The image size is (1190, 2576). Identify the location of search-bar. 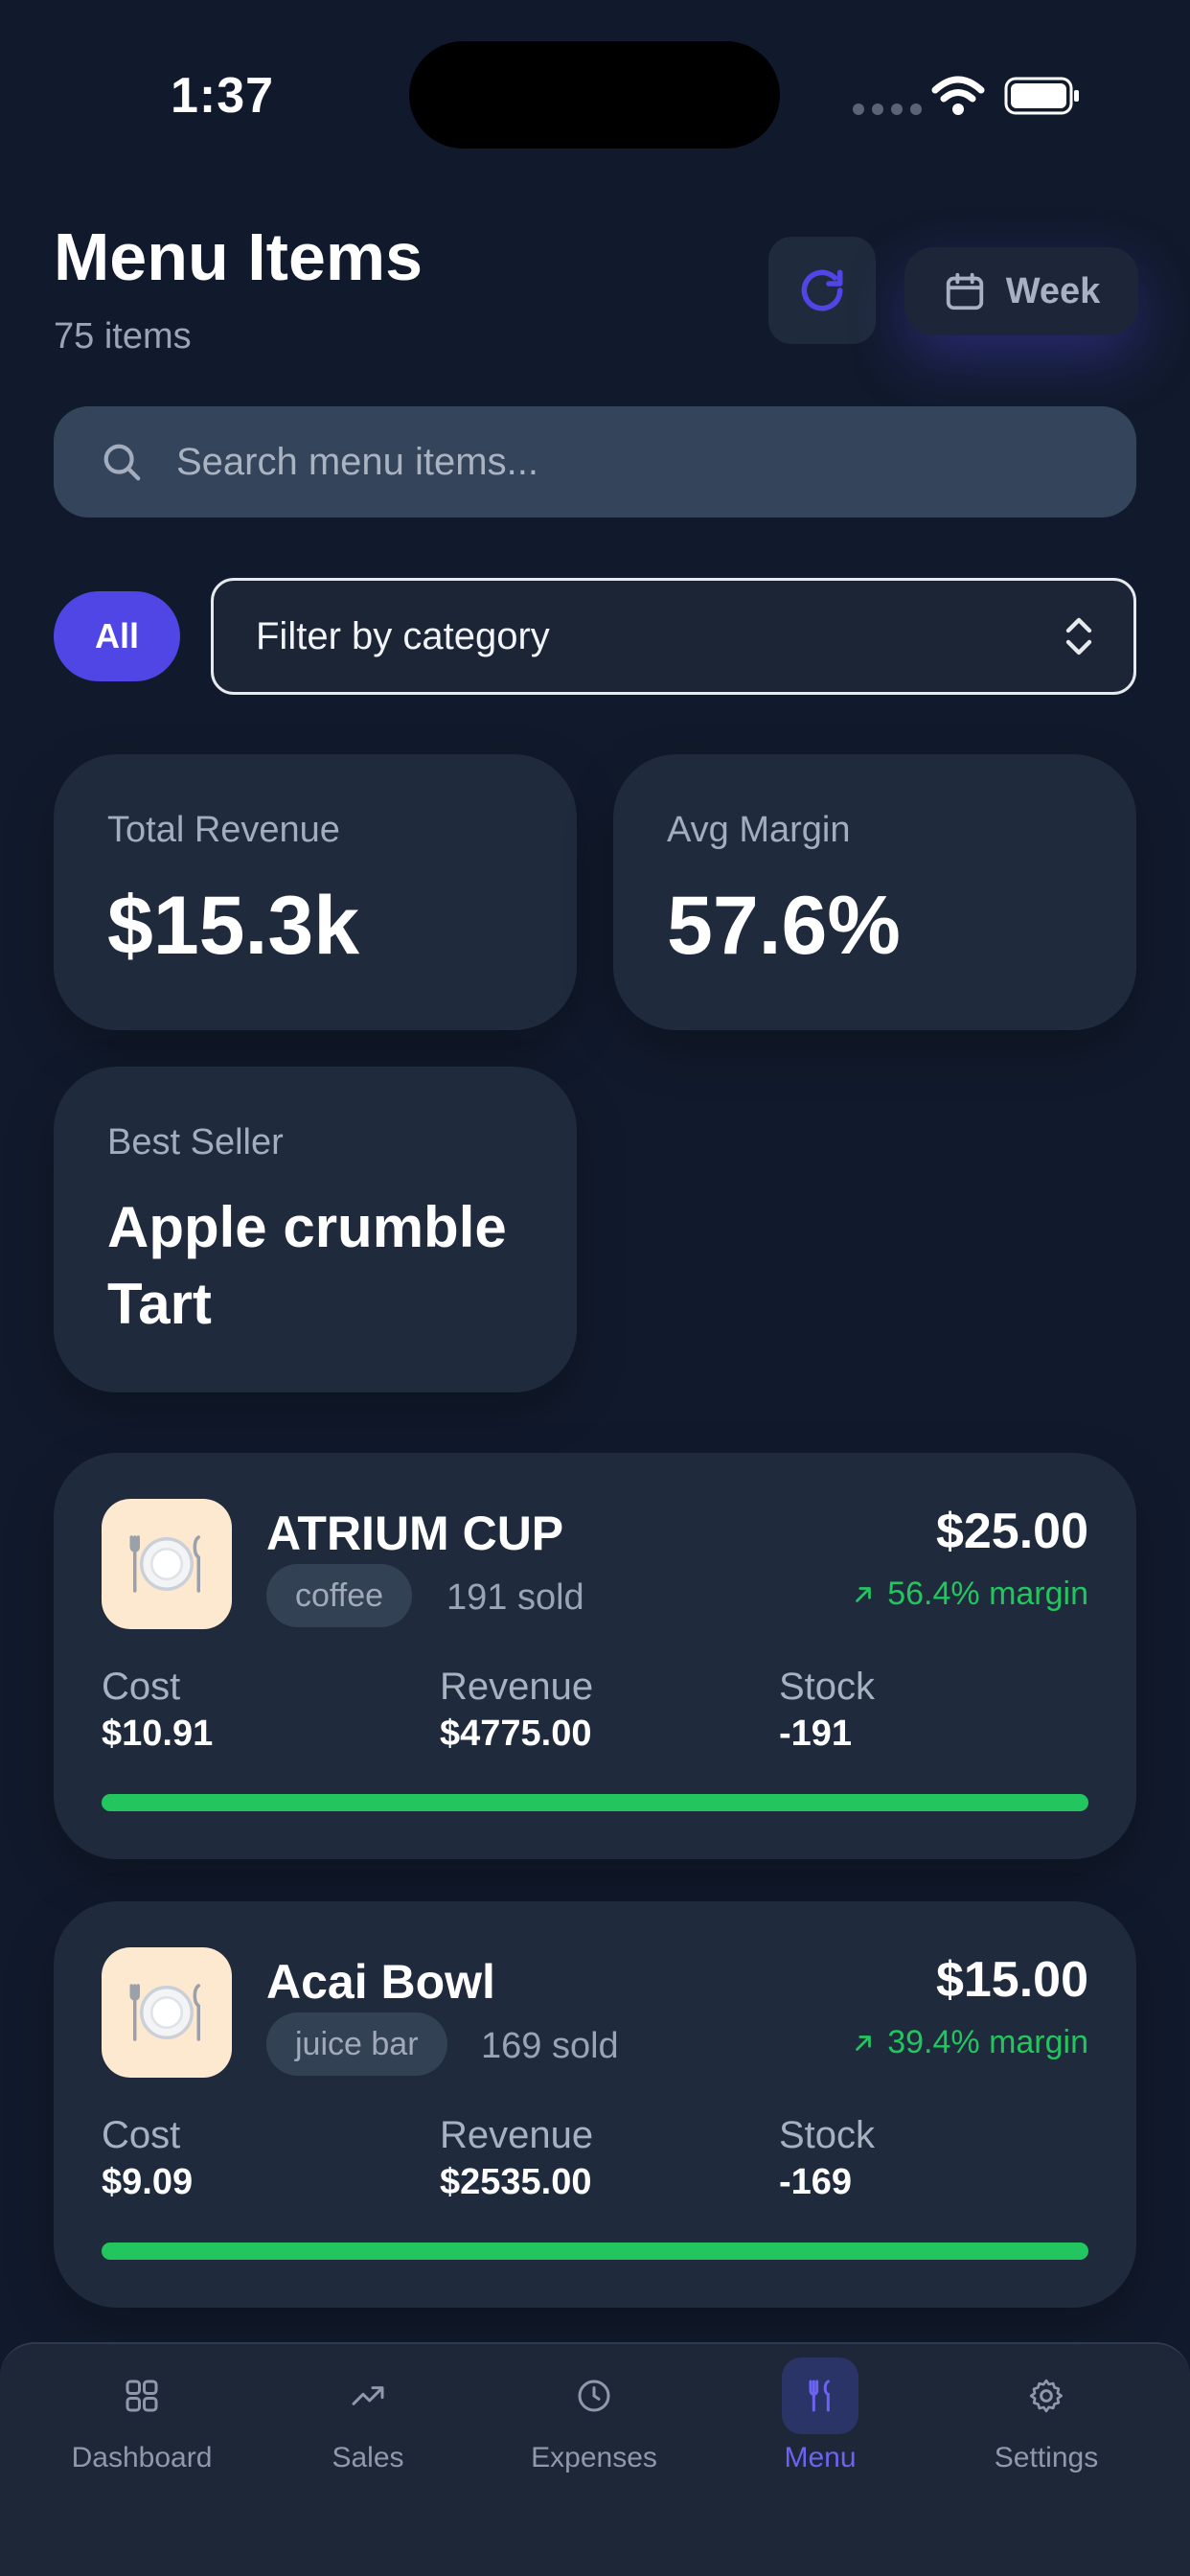
(595, 462).